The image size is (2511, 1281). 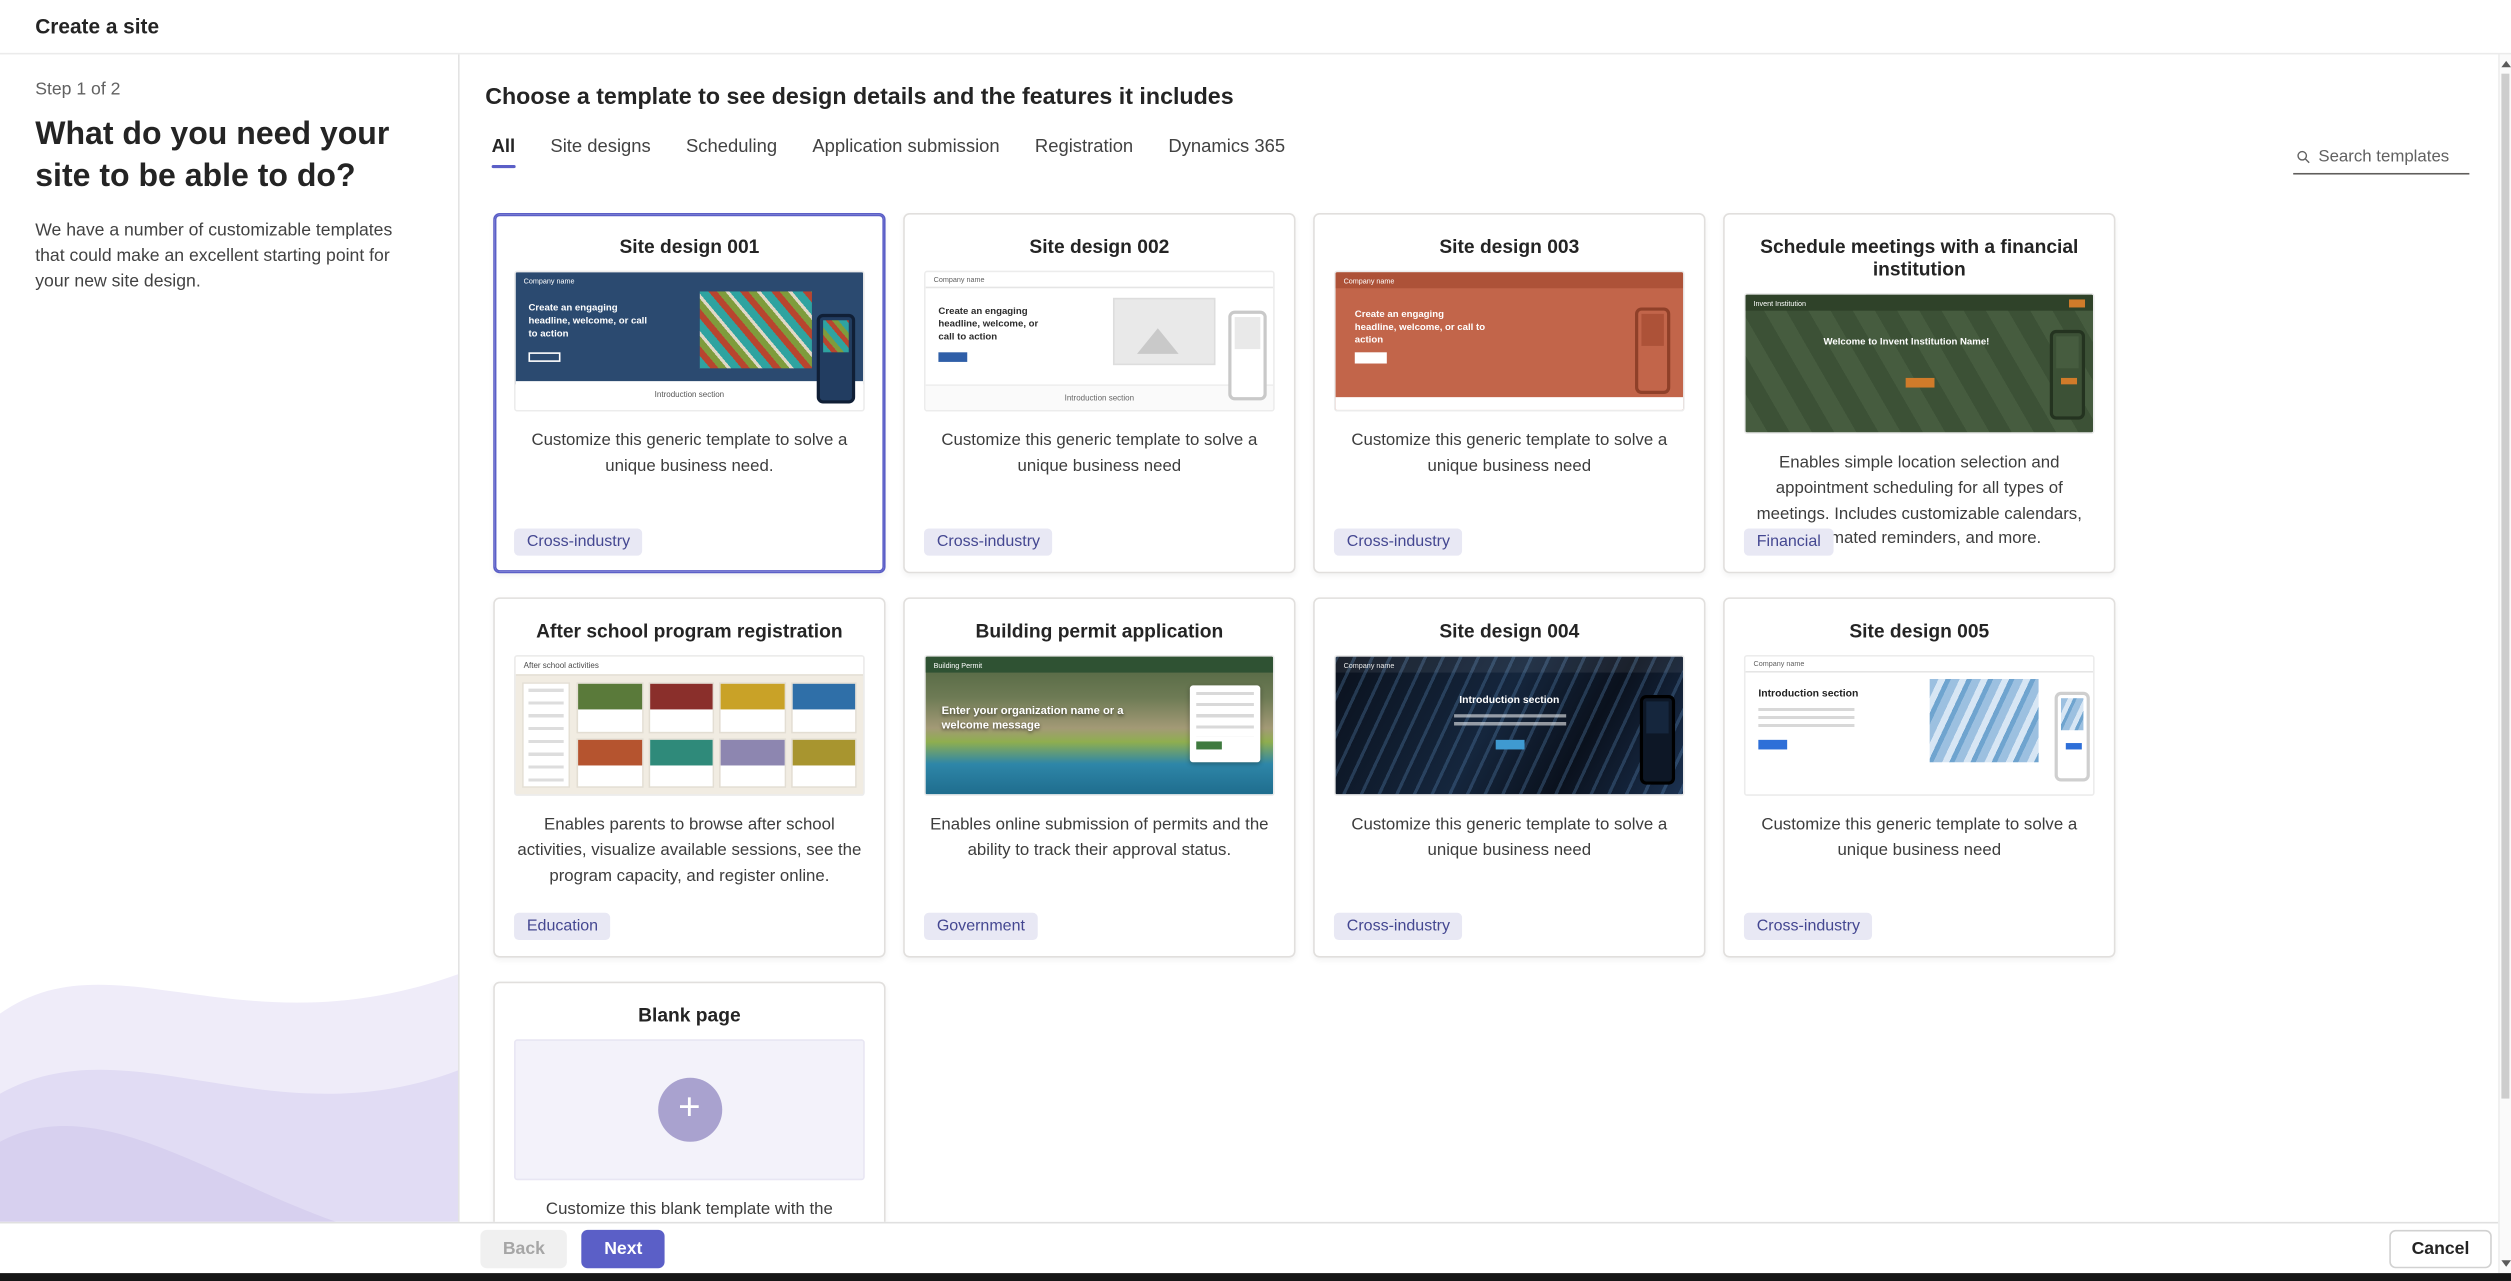 I want to click on step-indicator: Step 1 of 2, so click(x=78, y=90).